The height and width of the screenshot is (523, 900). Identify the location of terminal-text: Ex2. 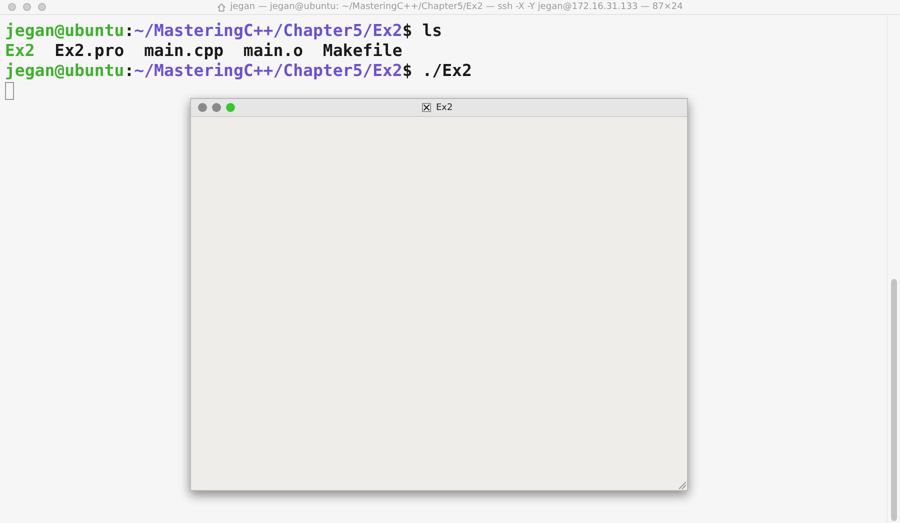
(20, 50).